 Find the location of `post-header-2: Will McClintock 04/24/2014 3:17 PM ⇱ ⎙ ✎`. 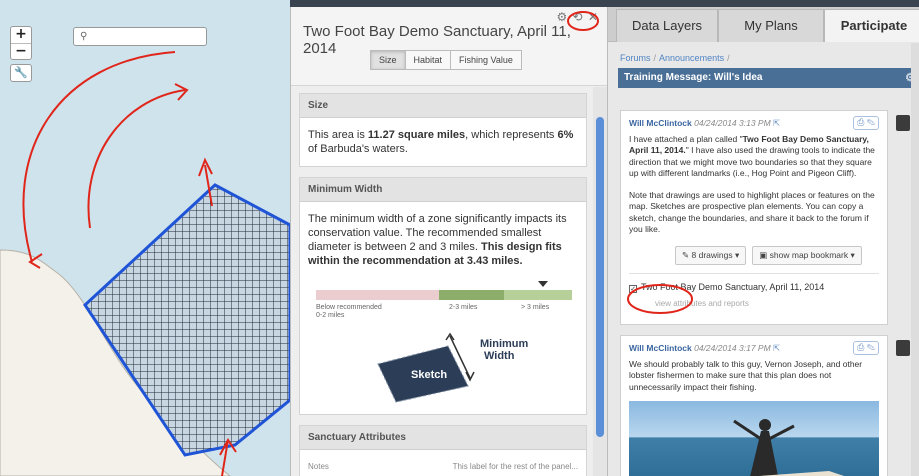

post-header-2: Will McClintock 04/24/2014 3:17 PM ⇱ ⎙ ✎ is located at coordinates (754, 348).